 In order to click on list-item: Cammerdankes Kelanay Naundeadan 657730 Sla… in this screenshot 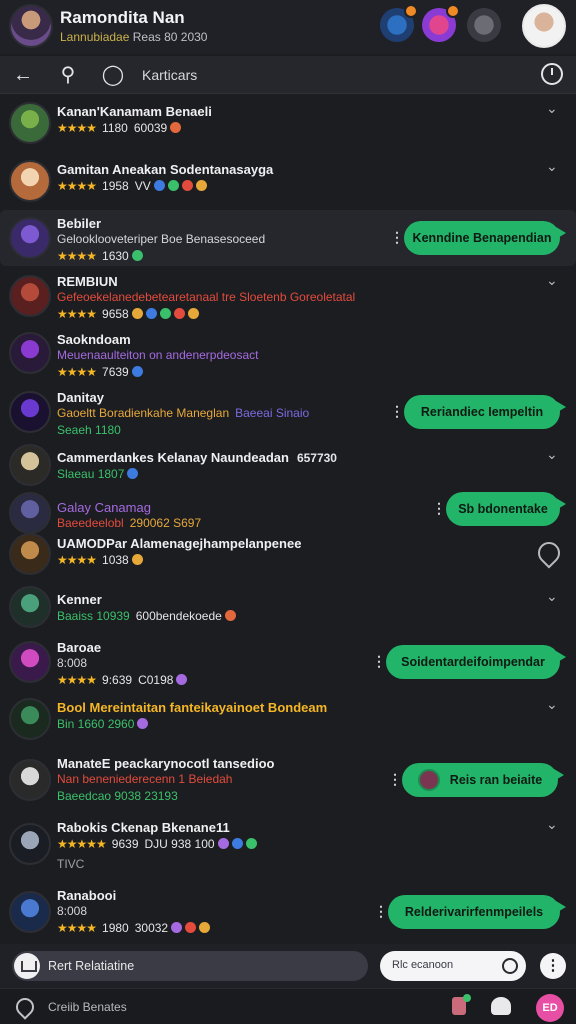, I will do `click(288, 465)`.